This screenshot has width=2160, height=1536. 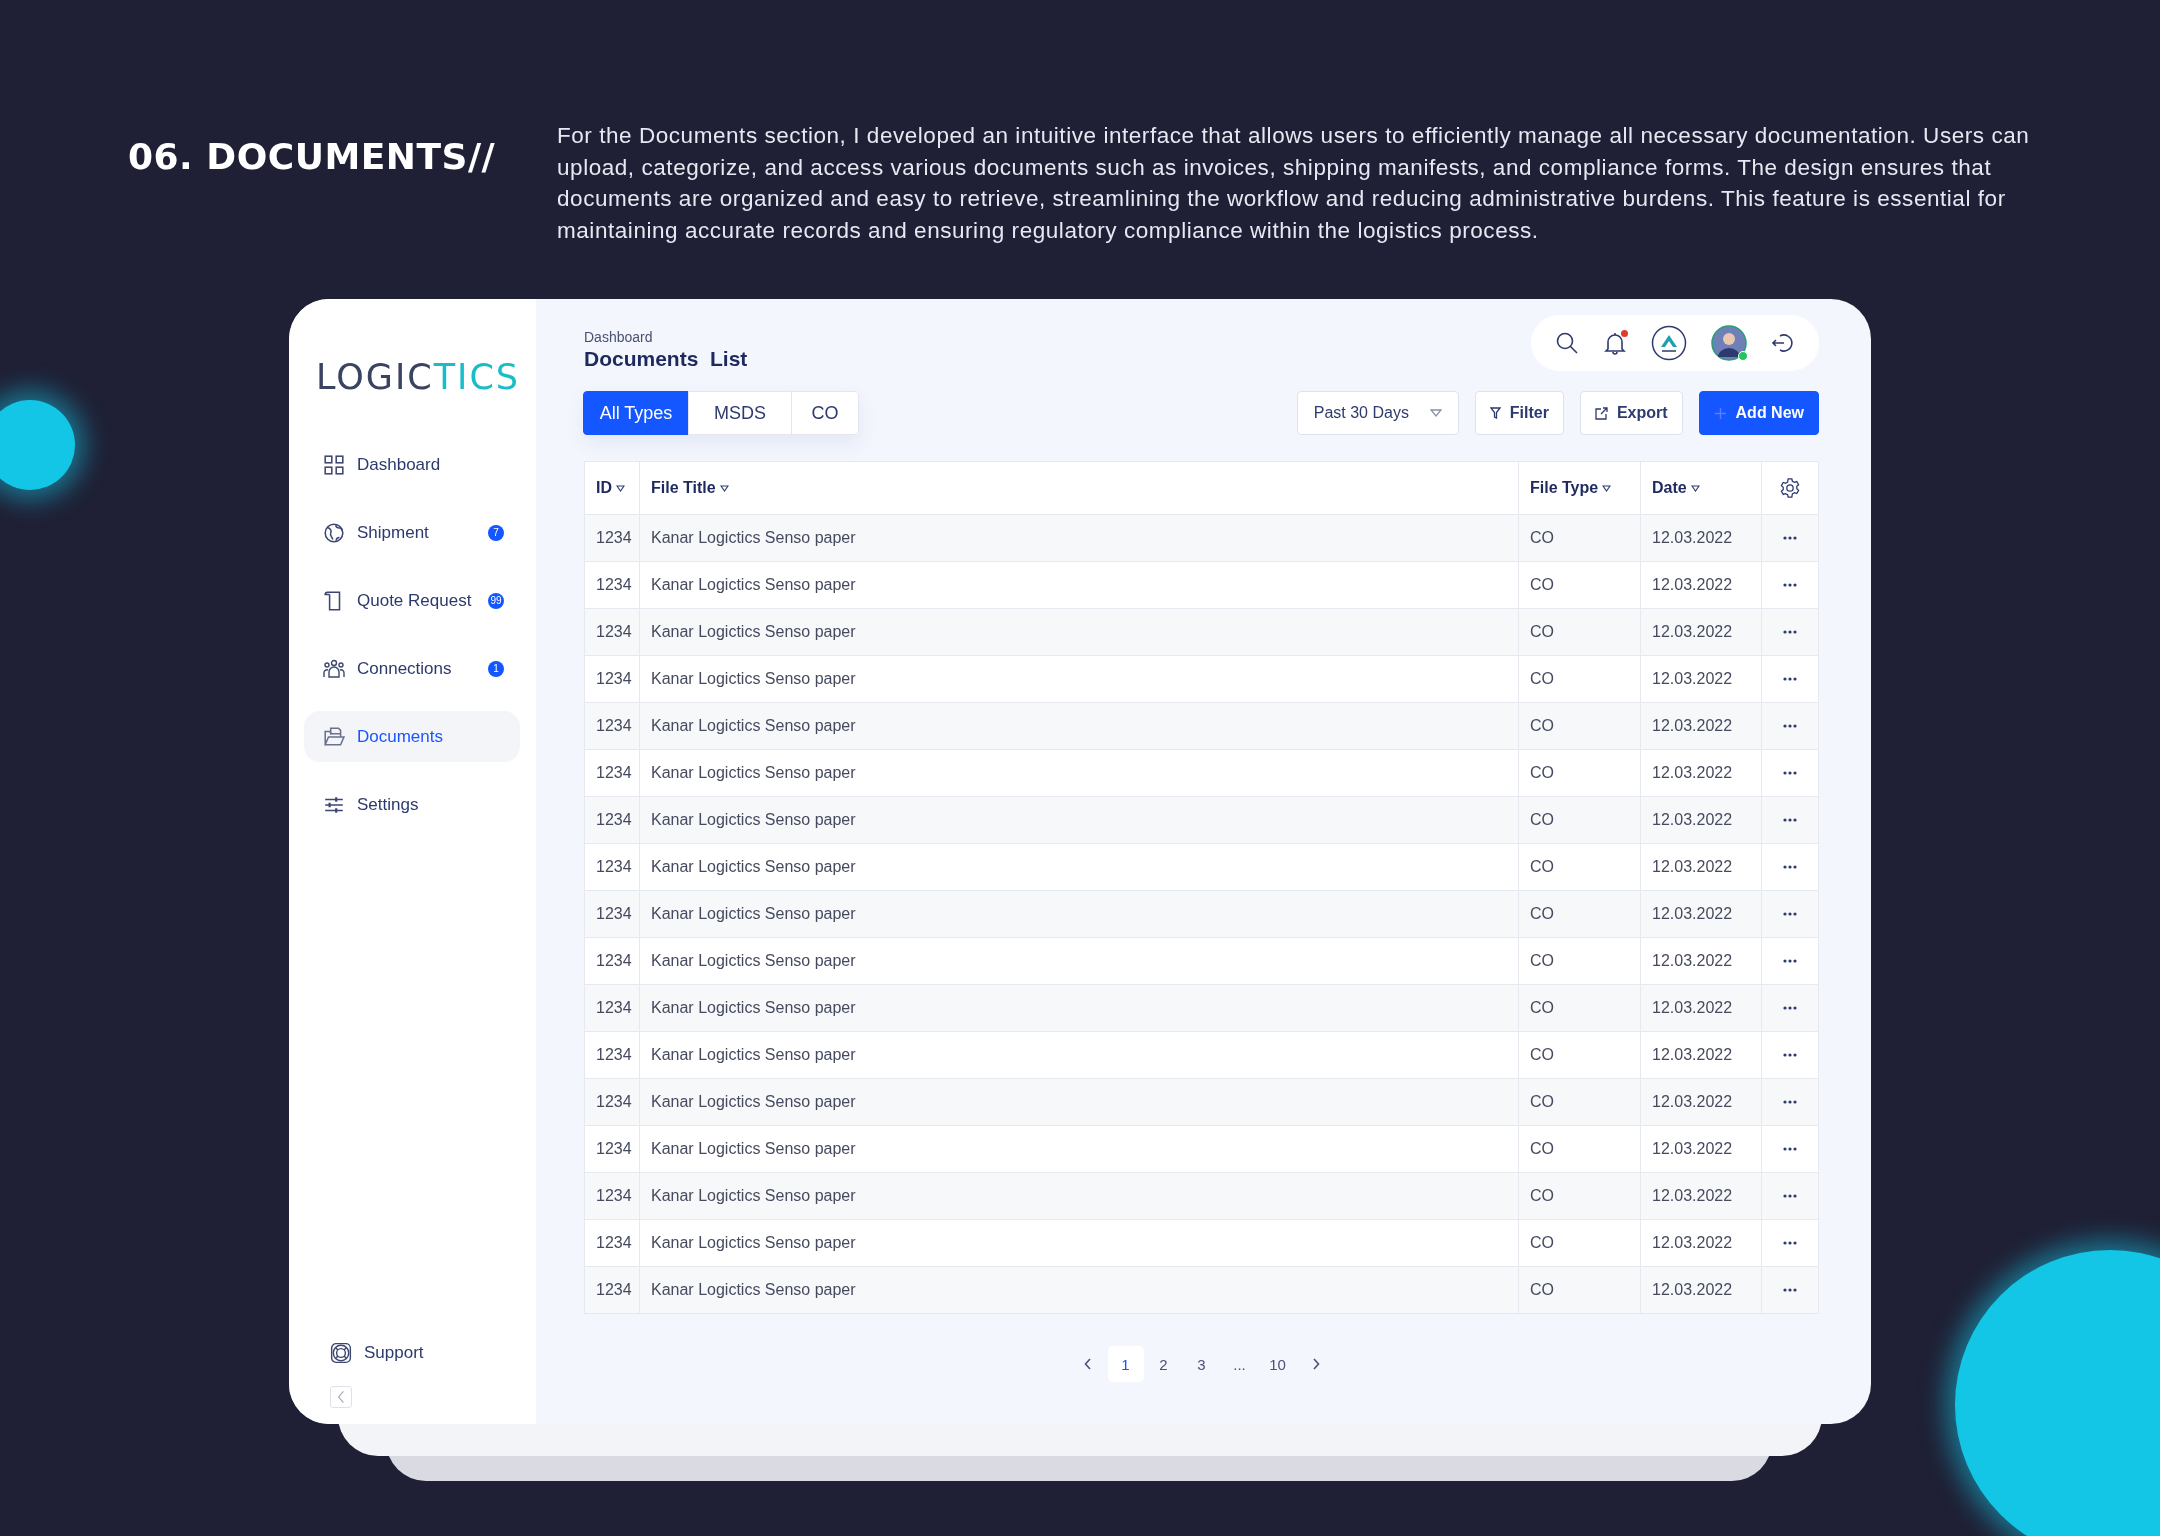 What do you see at coordinates (1201, 1364) in the screenshot?
I see `page-button: 3` at bounding box center [1201, 1364].